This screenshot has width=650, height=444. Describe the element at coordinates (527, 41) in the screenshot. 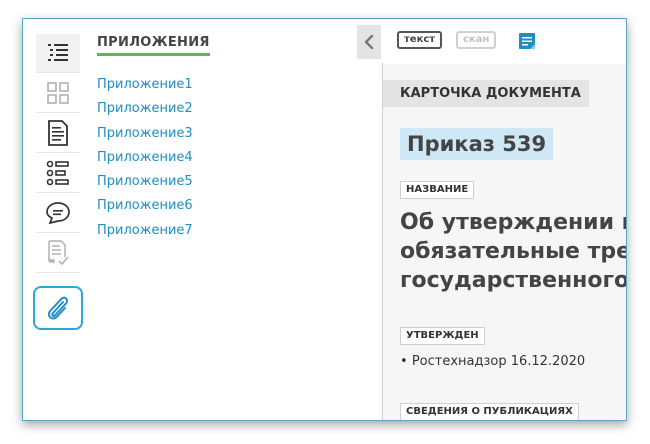

I see `document-view-icon` at that location.